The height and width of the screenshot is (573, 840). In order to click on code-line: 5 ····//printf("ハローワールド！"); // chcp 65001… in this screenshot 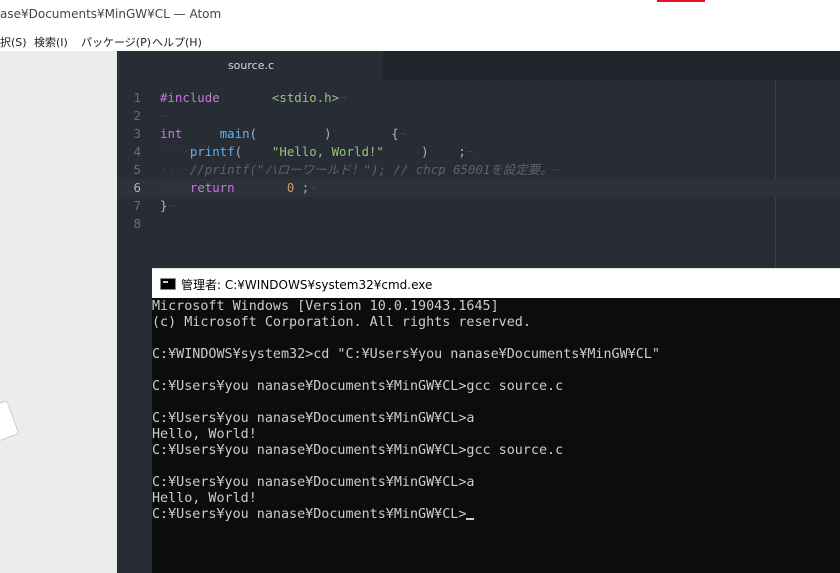, I will do `click(478, 170)`.